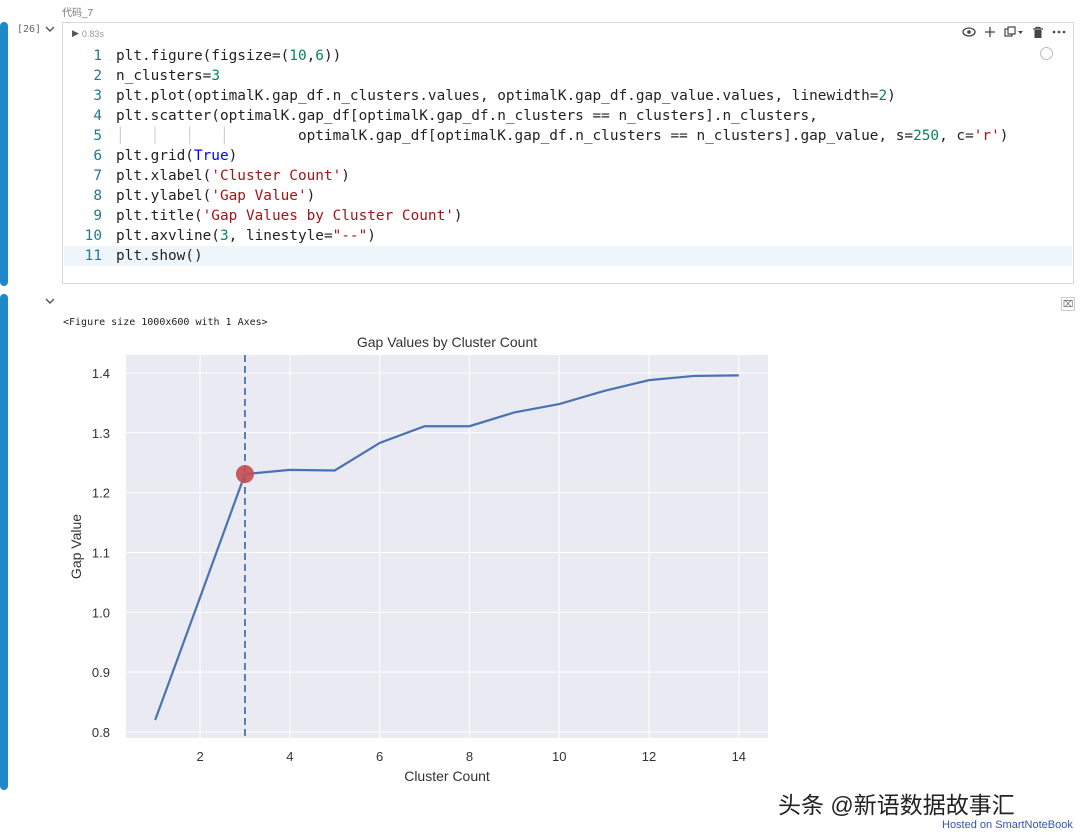 The image size is (1080, 835). Describe the element at coordinates (559, 756) in the screenshot. I see `x-tick-label: 10` at that location.